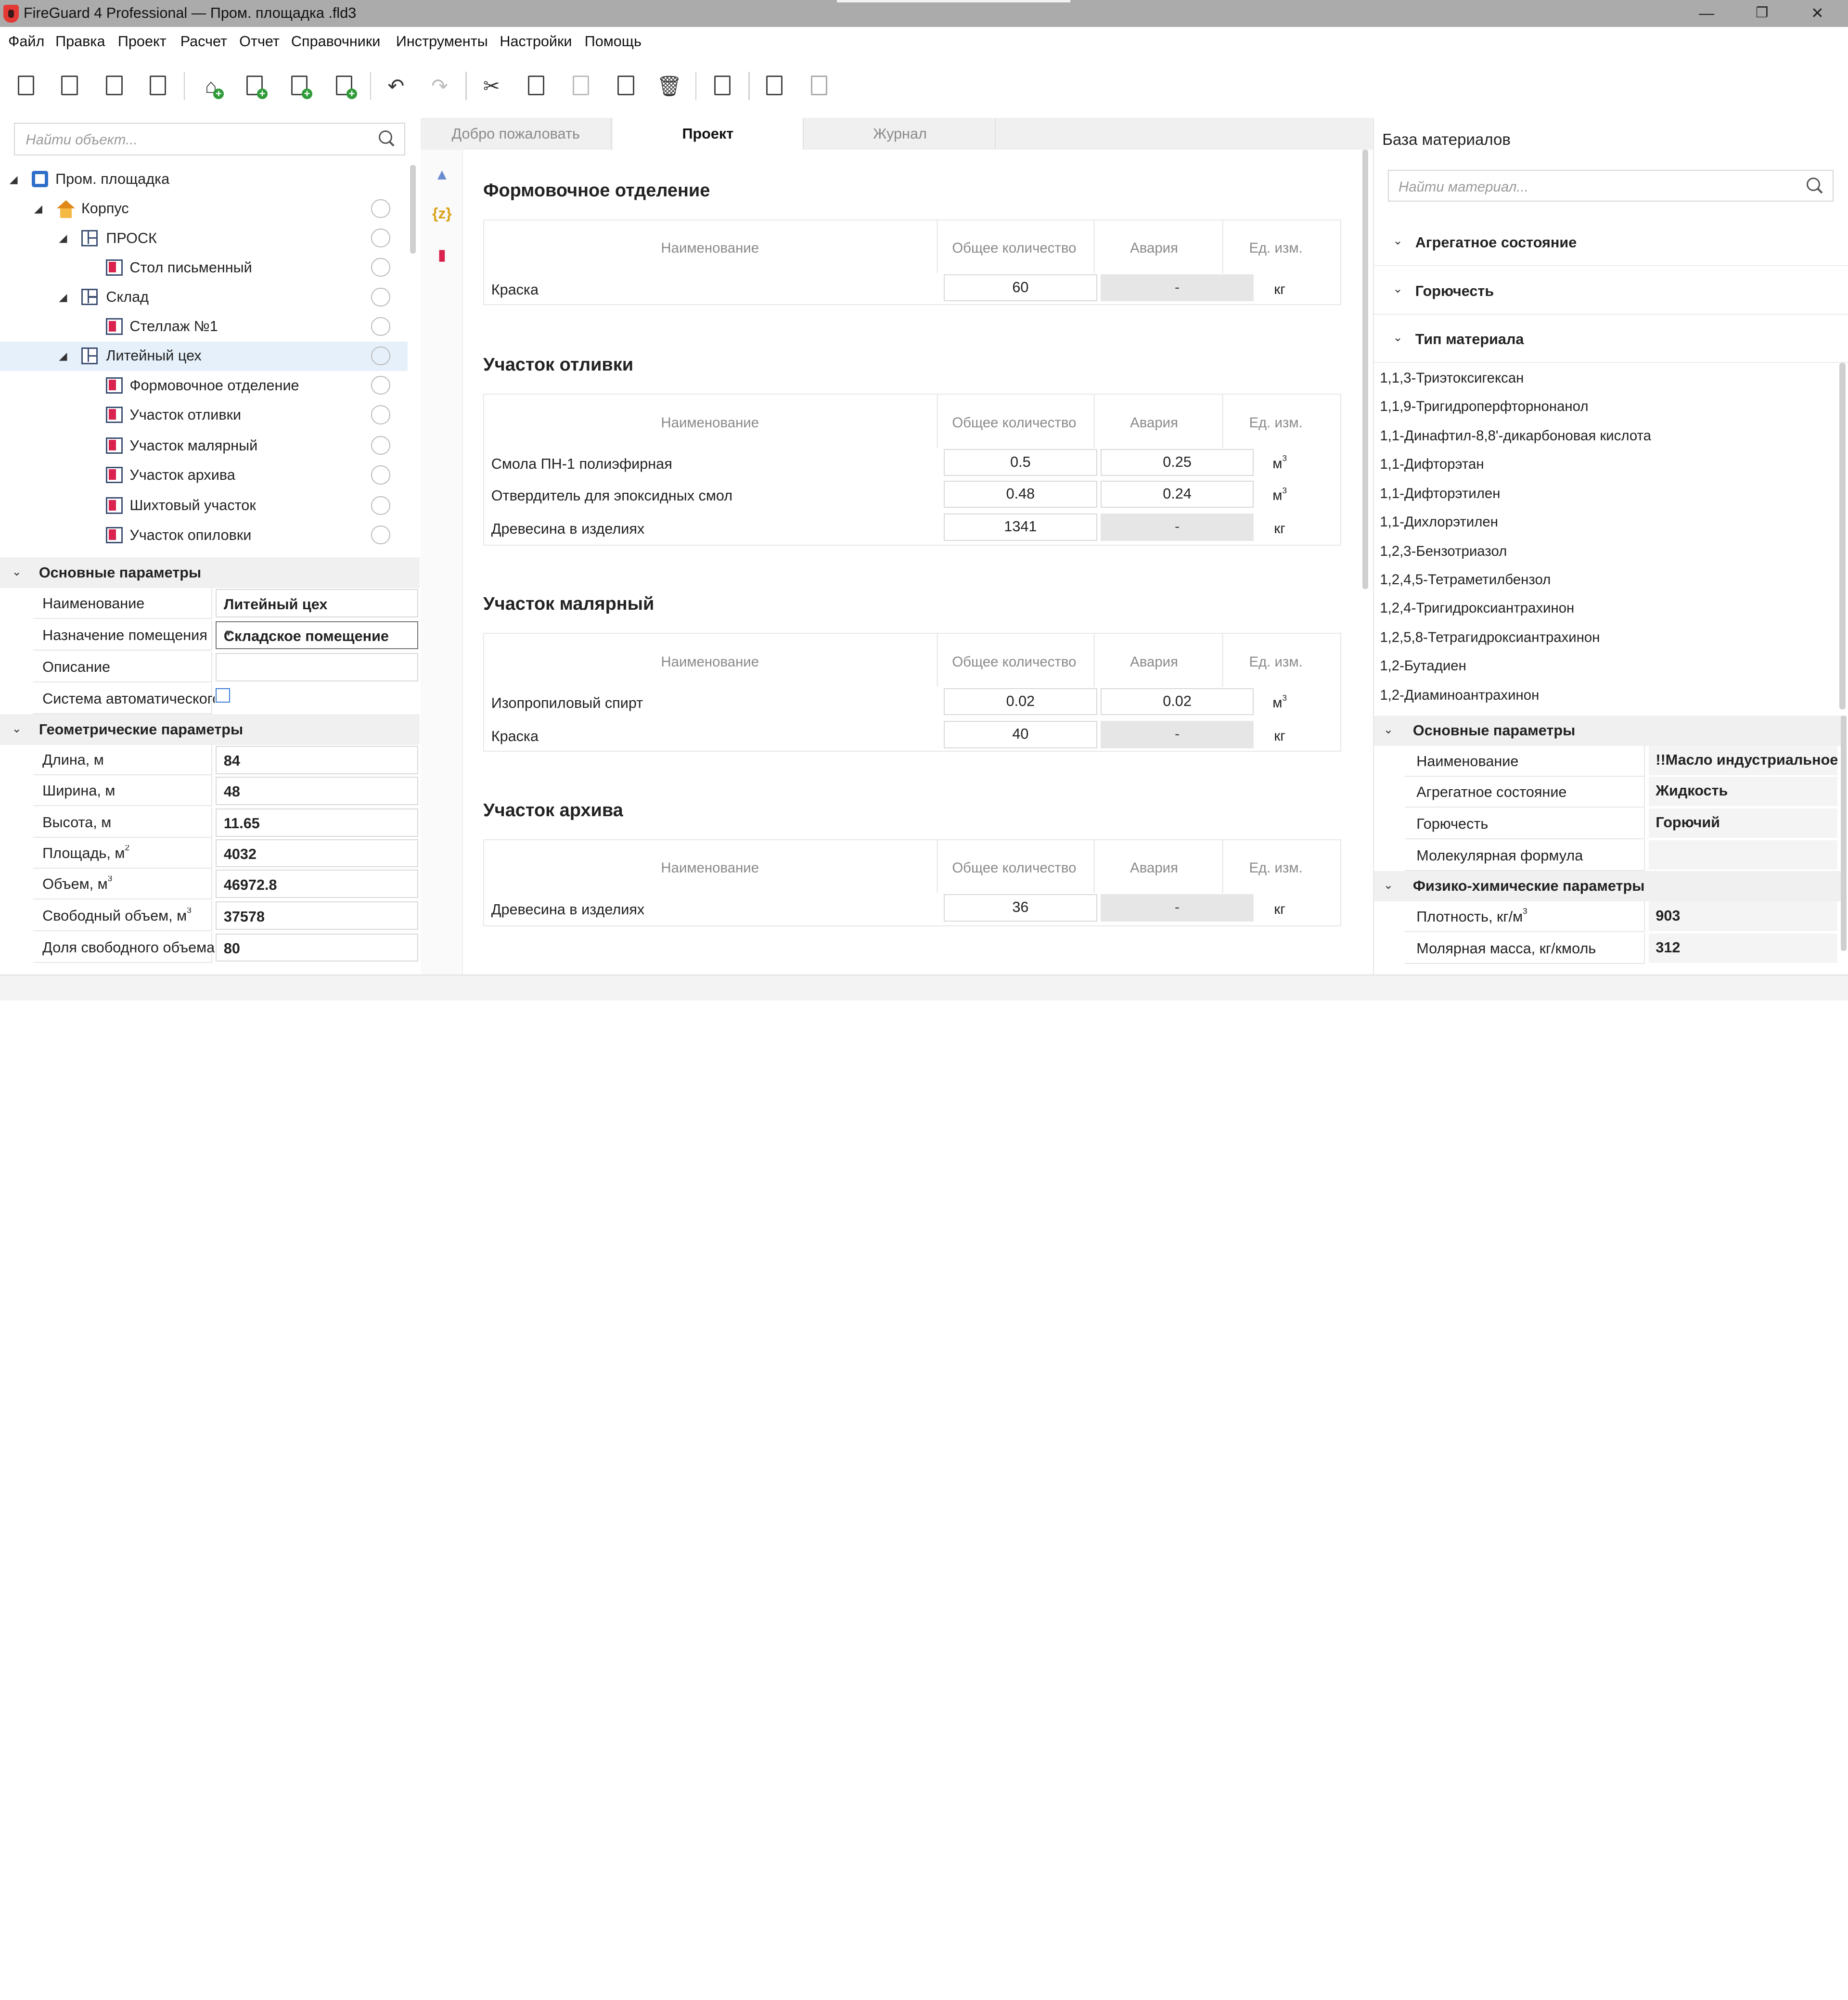  Describe the element at coordinates (1365, 370) in the screenshot. I see `content-scrollbar` at that location.